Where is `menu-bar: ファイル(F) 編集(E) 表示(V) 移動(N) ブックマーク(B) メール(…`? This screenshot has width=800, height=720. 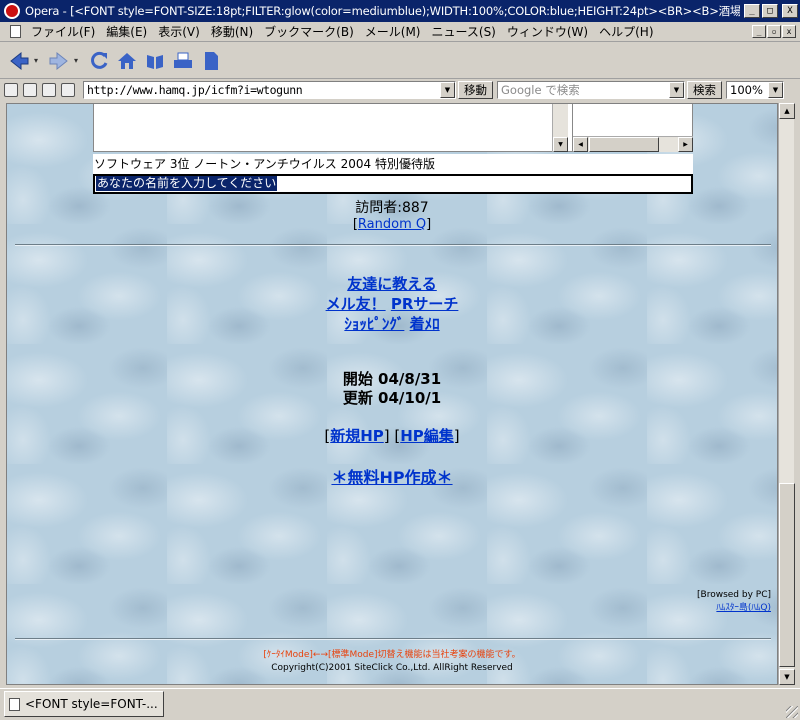
menu-bar: ファイル(F) 編集(E) 表示(V) 移動(N) ブックマーク(B) メール(… is located at coordinates (400, 32).